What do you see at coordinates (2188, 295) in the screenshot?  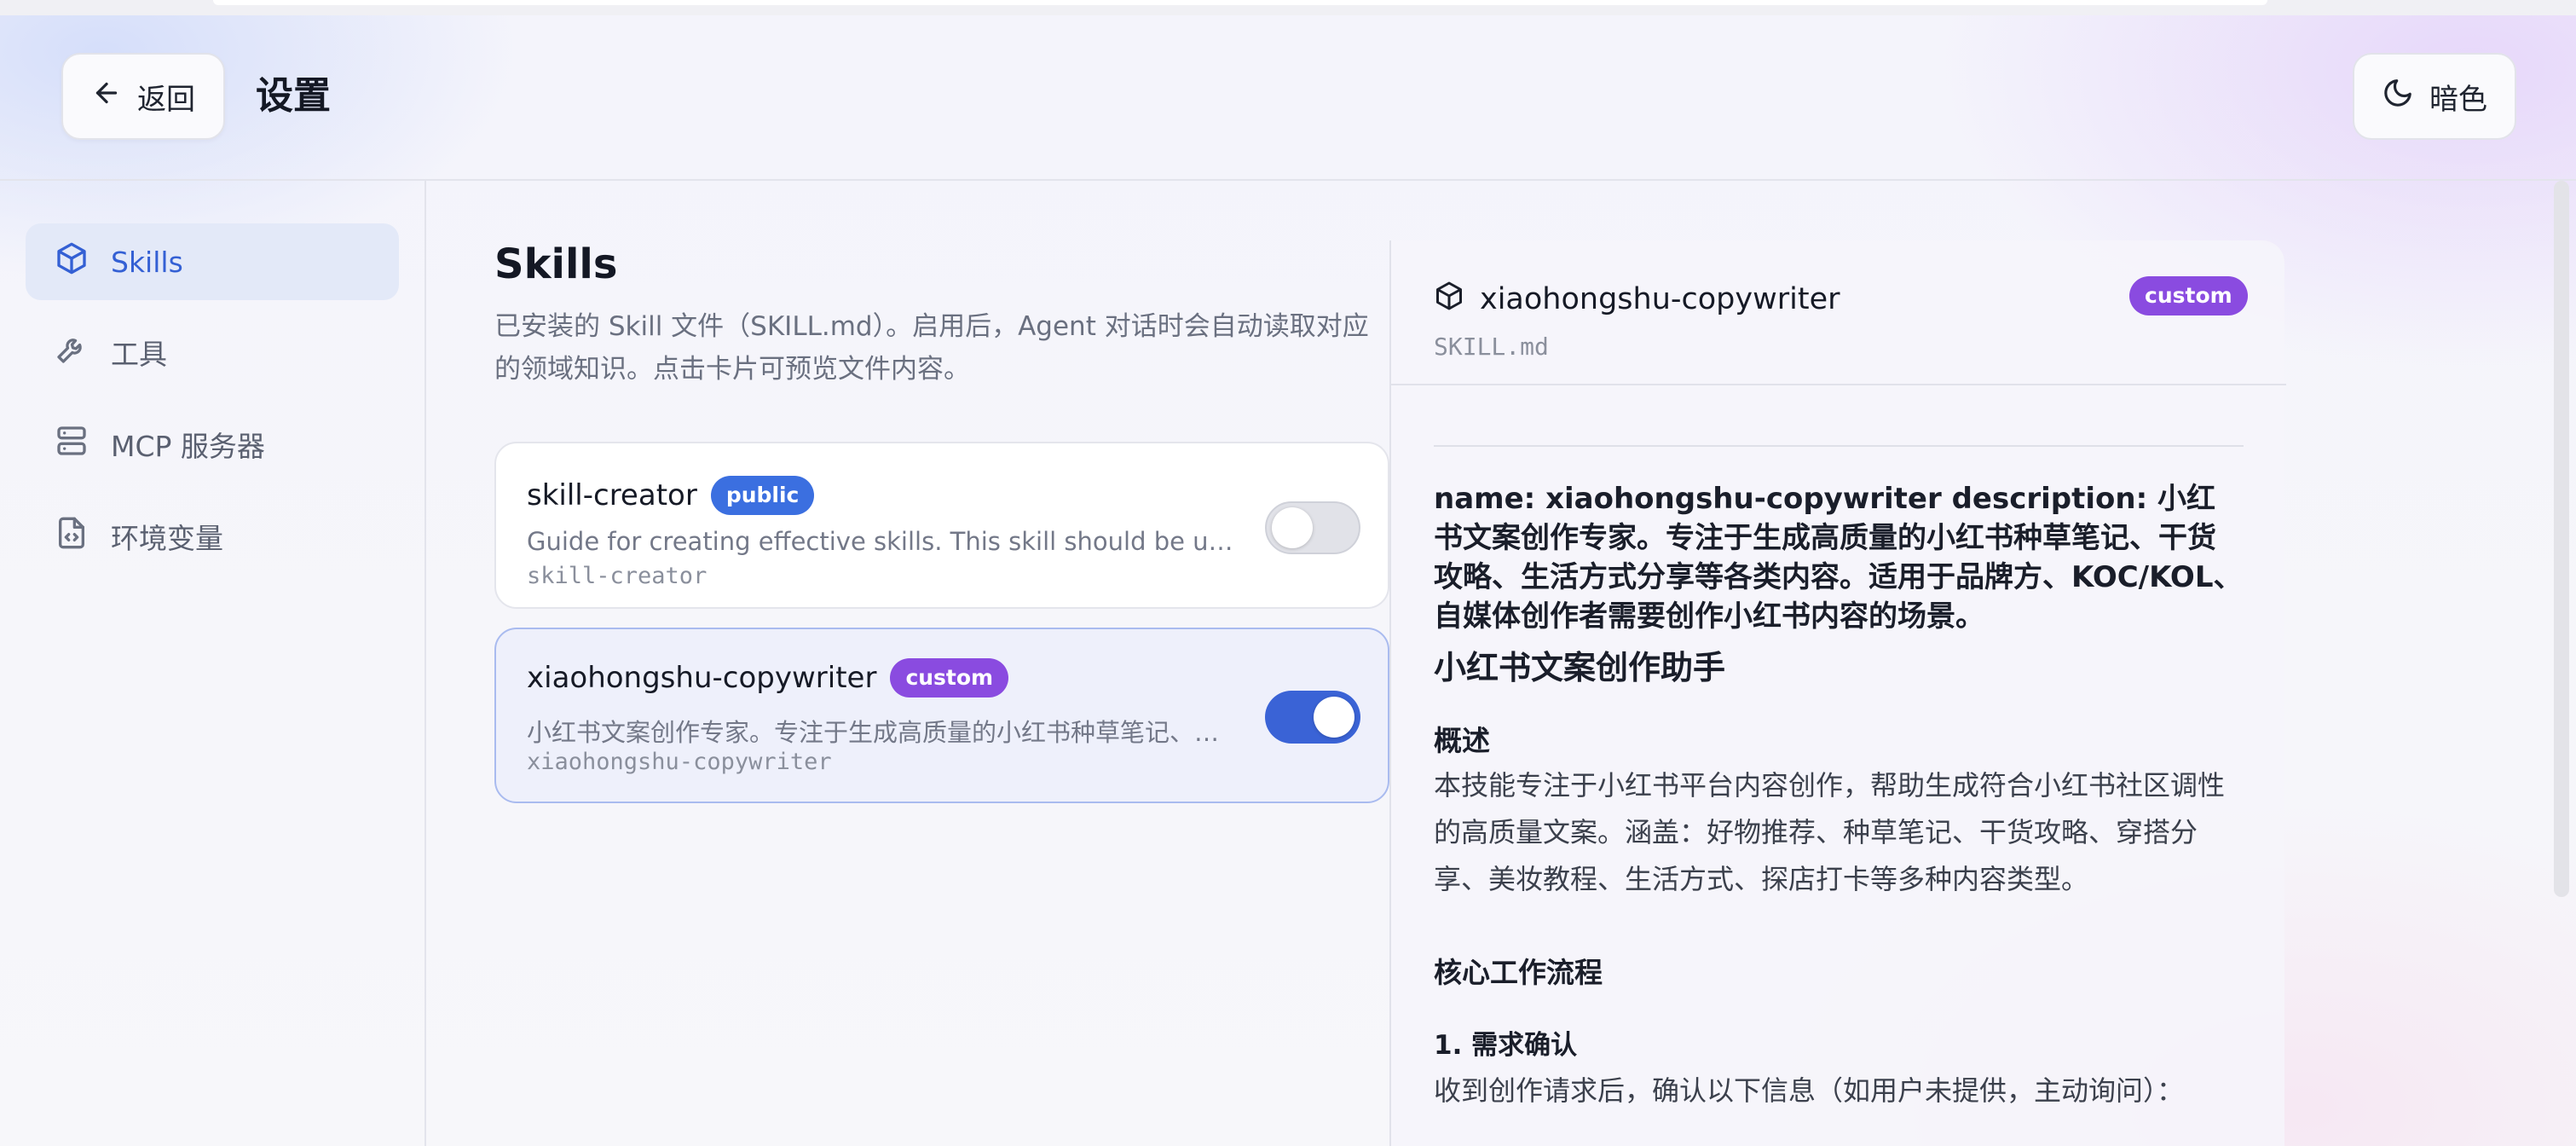 I see `preview-badge: custom` at bounding box center [2188, 295].